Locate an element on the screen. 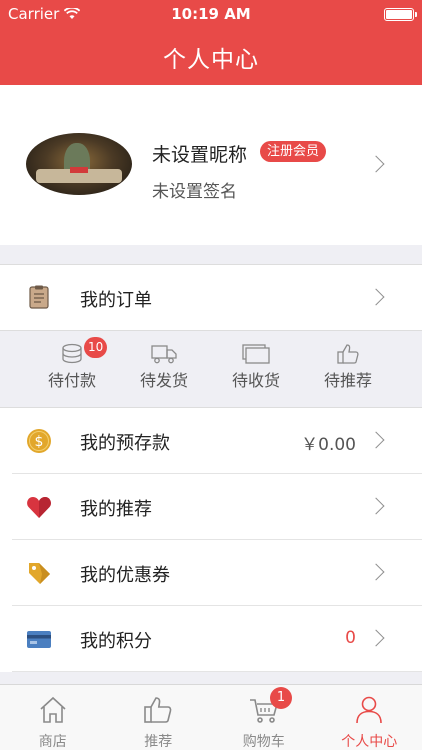  tag-icon is located at coordinates (39, 573).